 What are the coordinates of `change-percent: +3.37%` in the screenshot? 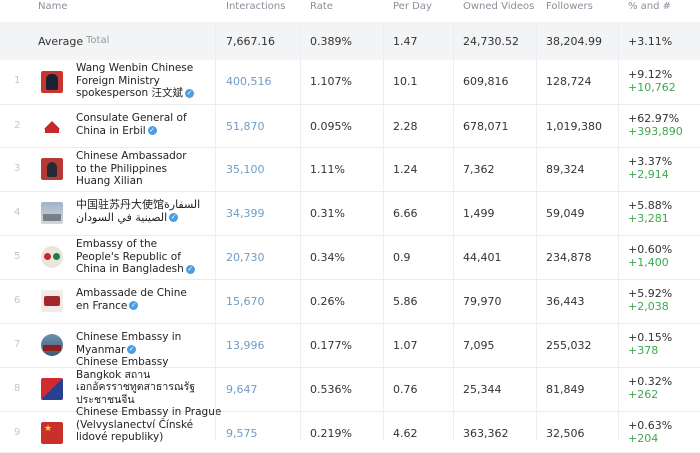 It's located at (650, 161).